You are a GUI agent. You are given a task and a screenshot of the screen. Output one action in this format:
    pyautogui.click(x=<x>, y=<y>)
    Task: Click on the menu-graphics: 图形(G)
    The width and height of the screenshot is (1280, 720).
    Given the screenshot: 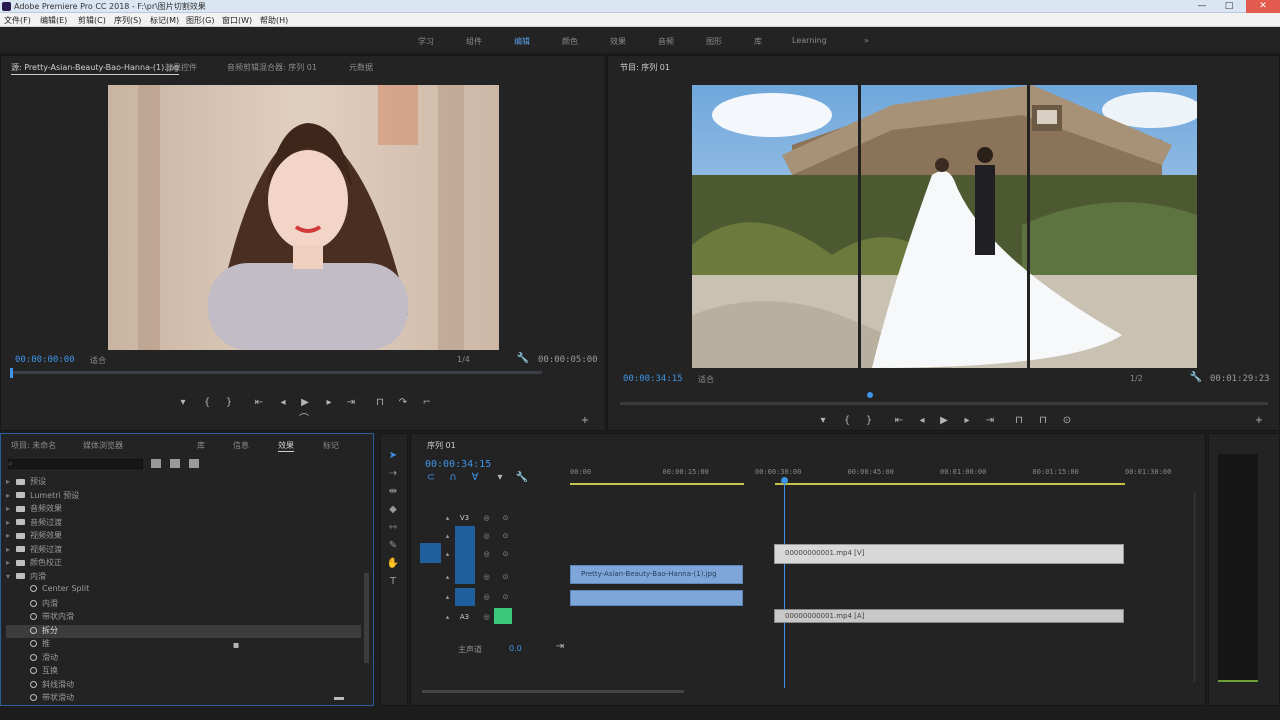 What is the action you would take?
    pyautogui.click(x=200, y=20)
    